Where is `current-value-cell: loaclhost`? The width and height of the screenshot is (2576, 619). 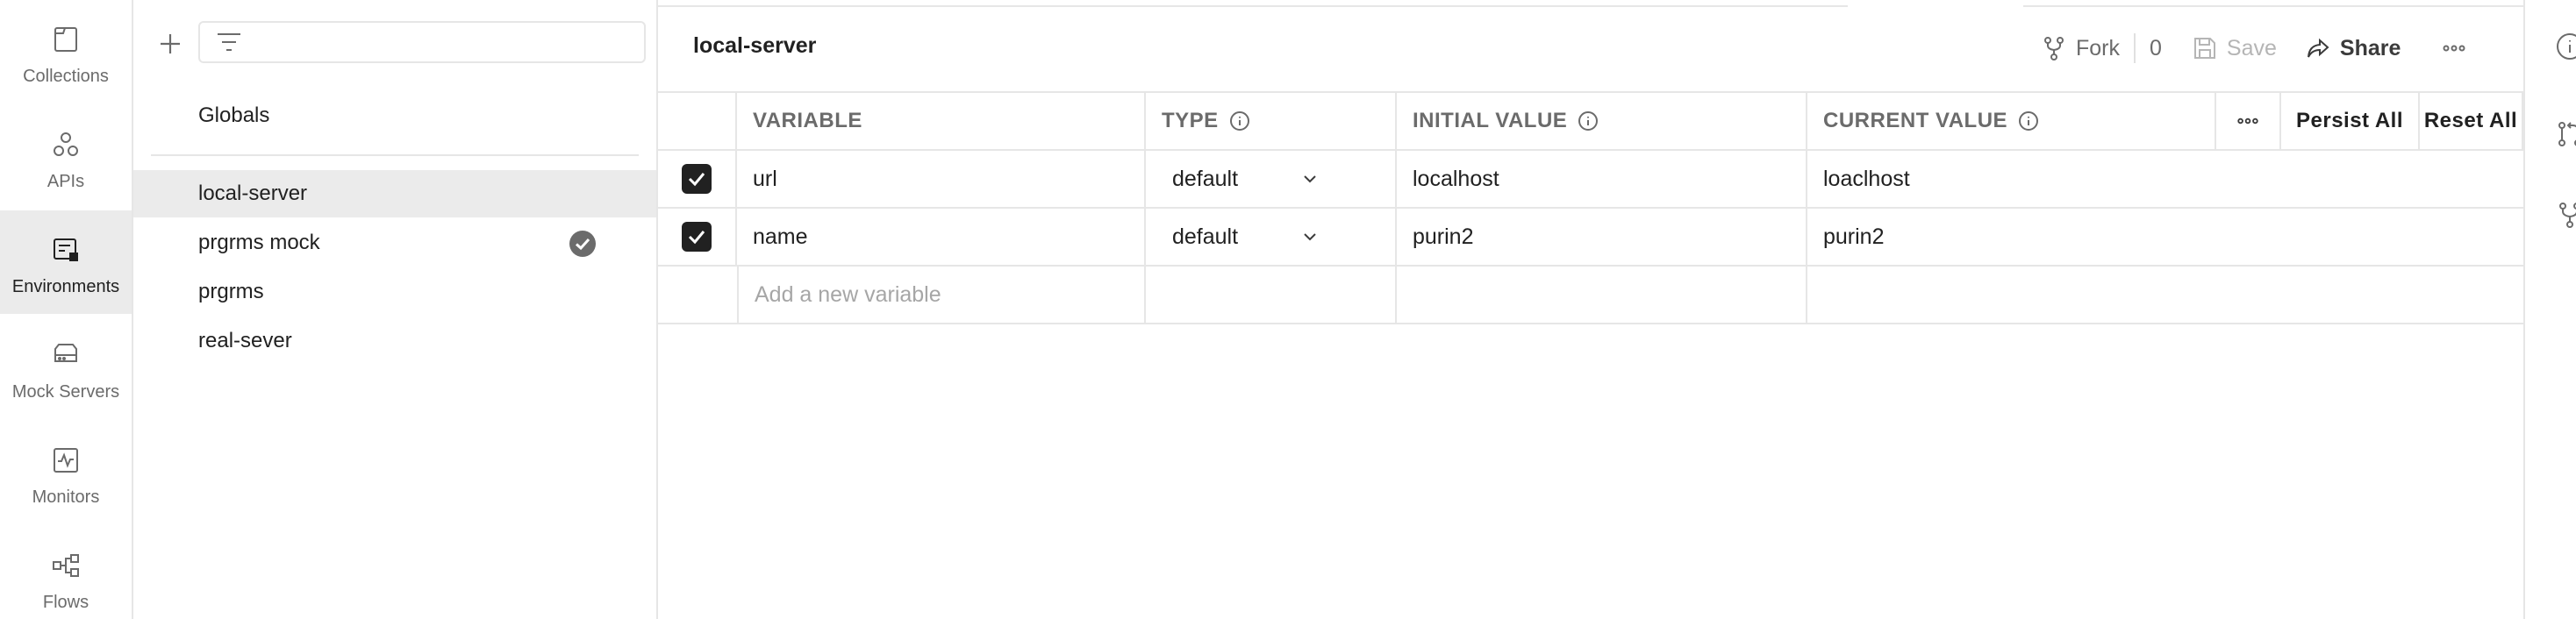
current-value-cell: loaclhost is located at coordinates (2165, 179).